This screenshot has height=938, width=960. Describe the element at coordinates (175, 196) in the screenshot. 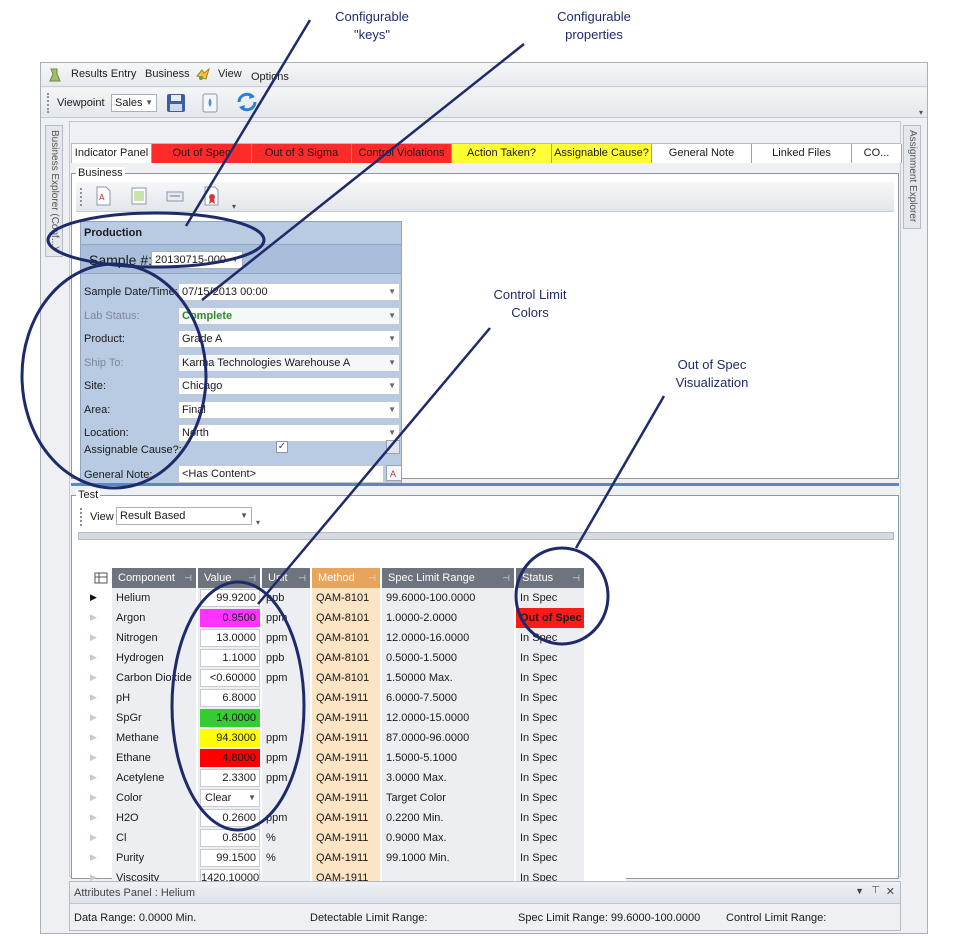

I see `attach-icon` at that location.